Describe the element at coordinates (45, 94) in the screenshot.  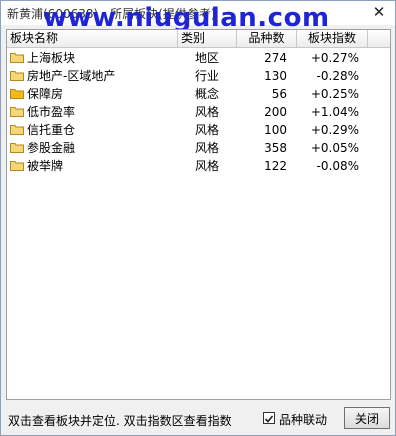
I see `sector-name: 保障房` at that location.